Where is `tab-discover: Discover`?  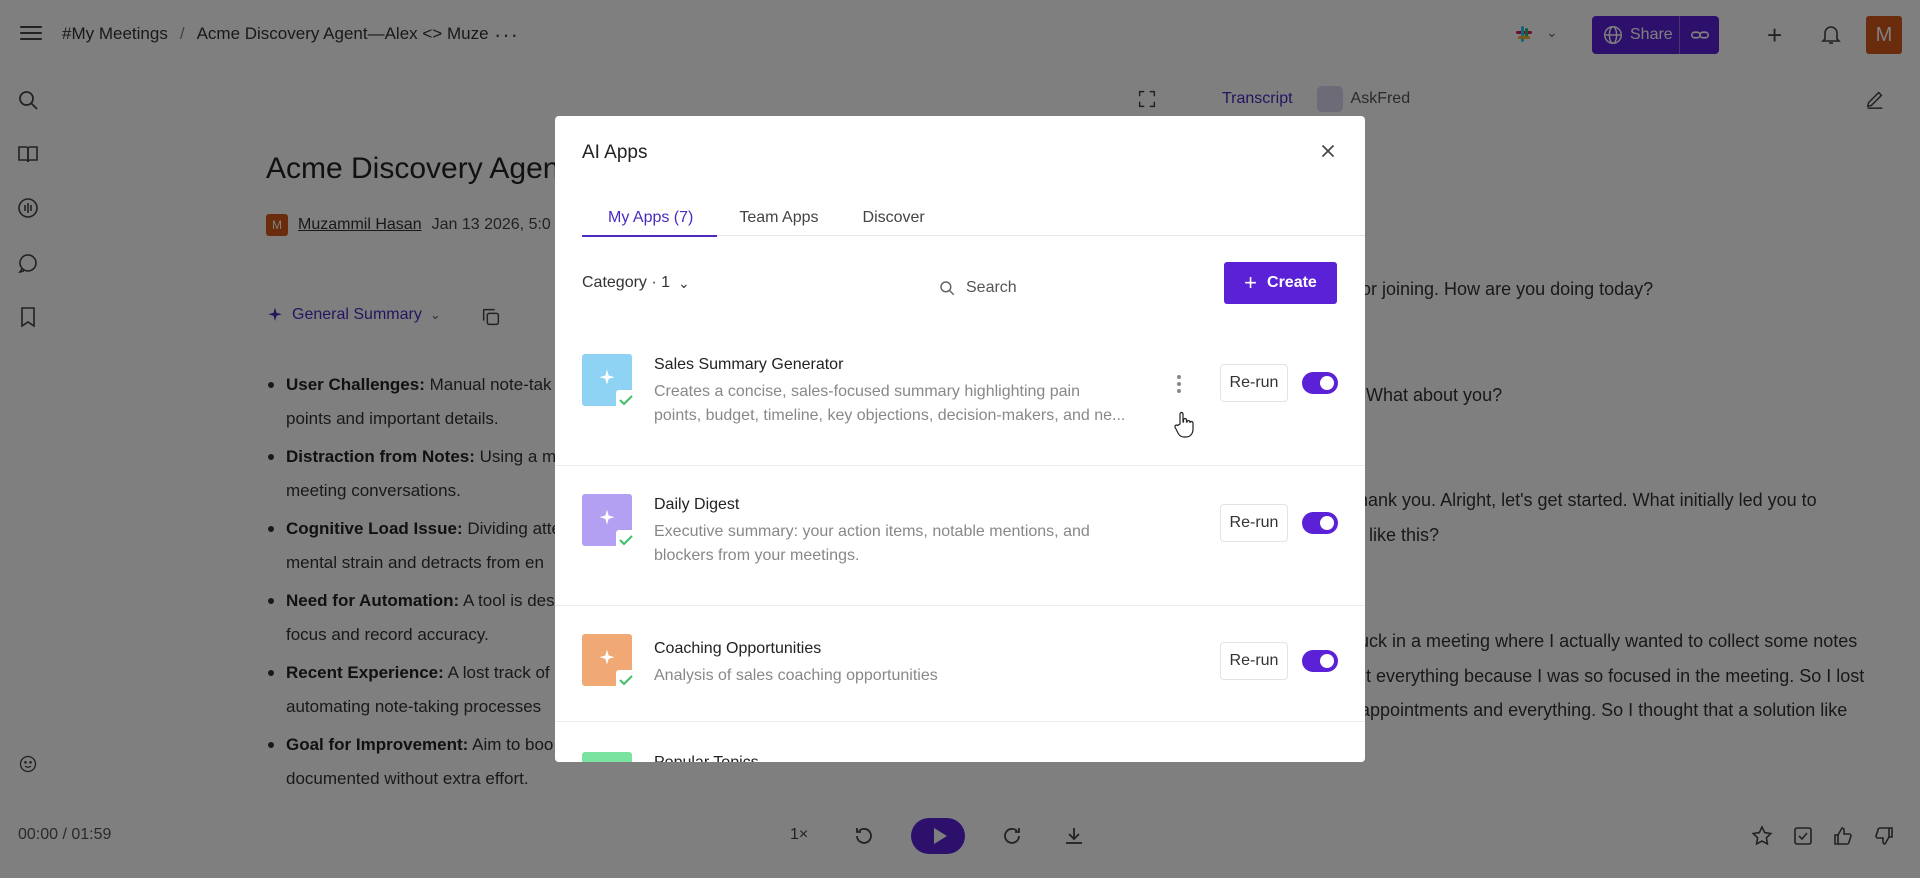 tab-discover: Discover is located at coordinates (894, 209).